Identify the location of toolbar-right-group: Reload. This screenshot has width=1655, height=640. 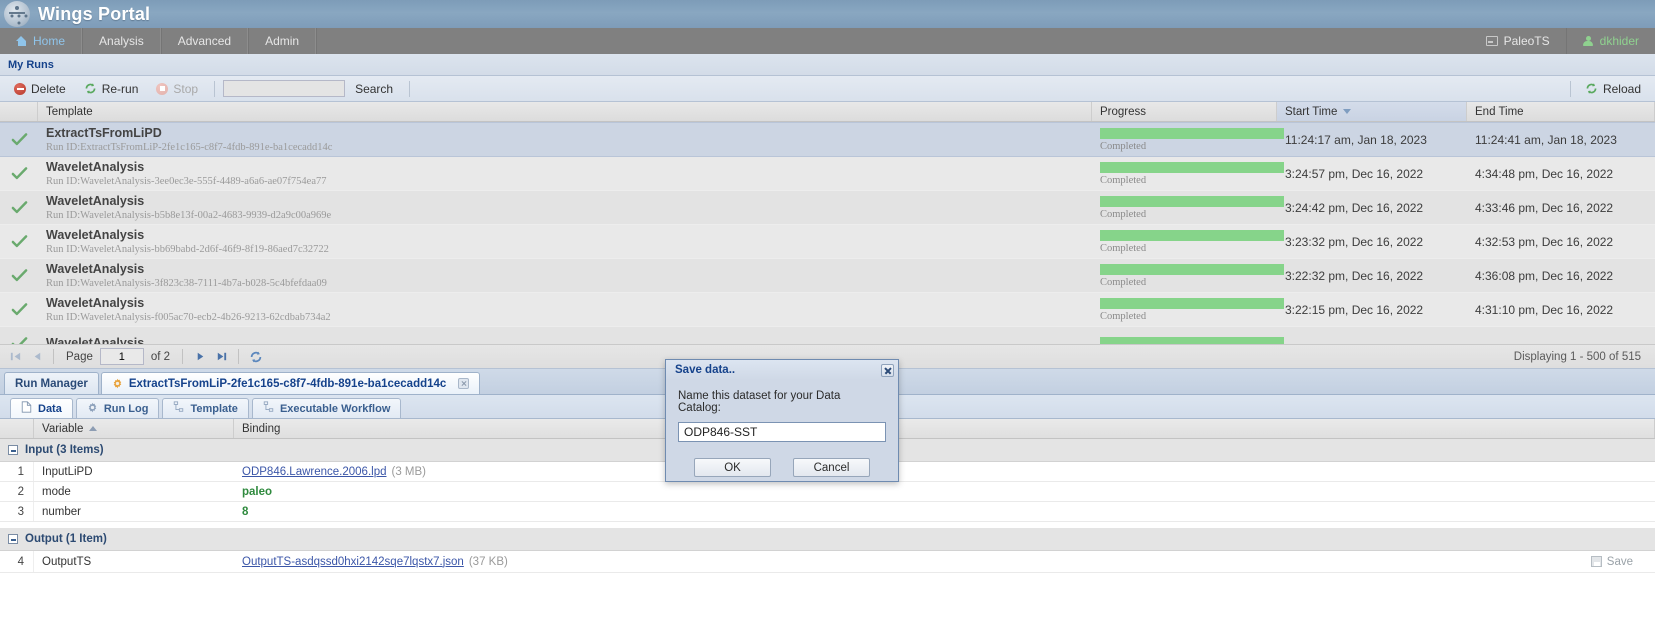
(1606, 89).